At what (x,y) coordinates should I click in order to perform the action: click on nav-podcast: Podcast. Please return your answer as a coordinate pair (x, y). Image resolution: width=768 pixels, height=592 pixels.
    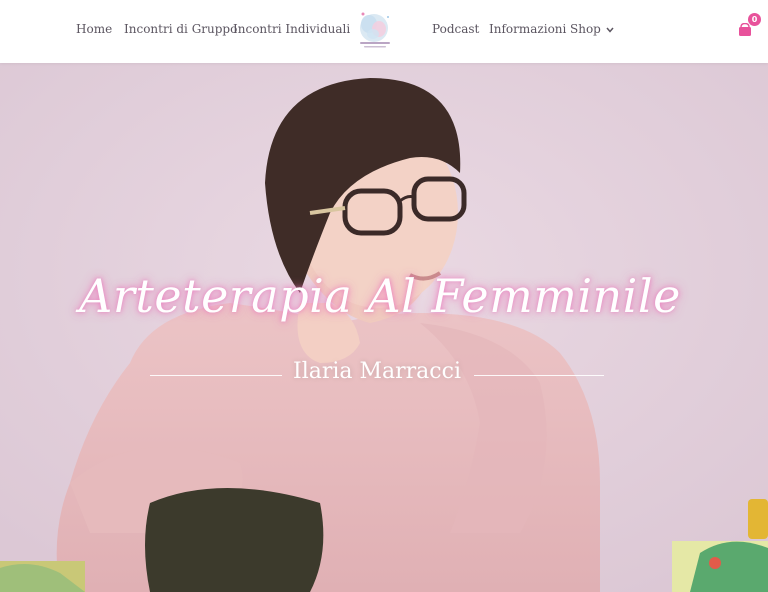
    Looking at the image, I should click on (455, 29).